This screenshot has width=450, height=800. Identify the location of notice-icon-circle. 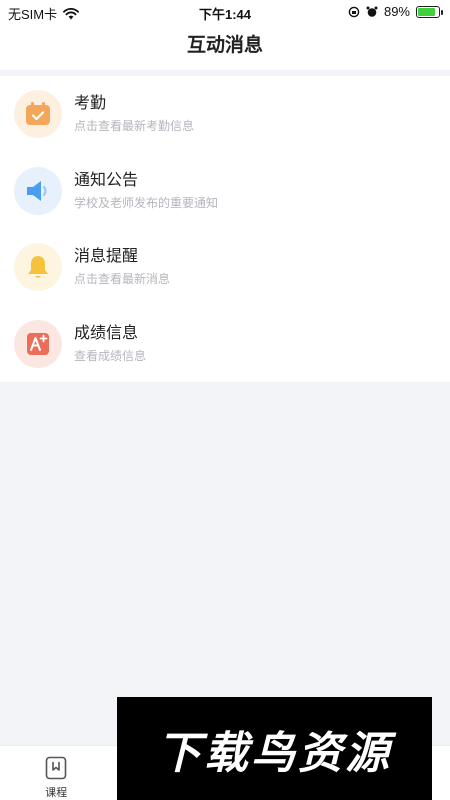
(38, 190).